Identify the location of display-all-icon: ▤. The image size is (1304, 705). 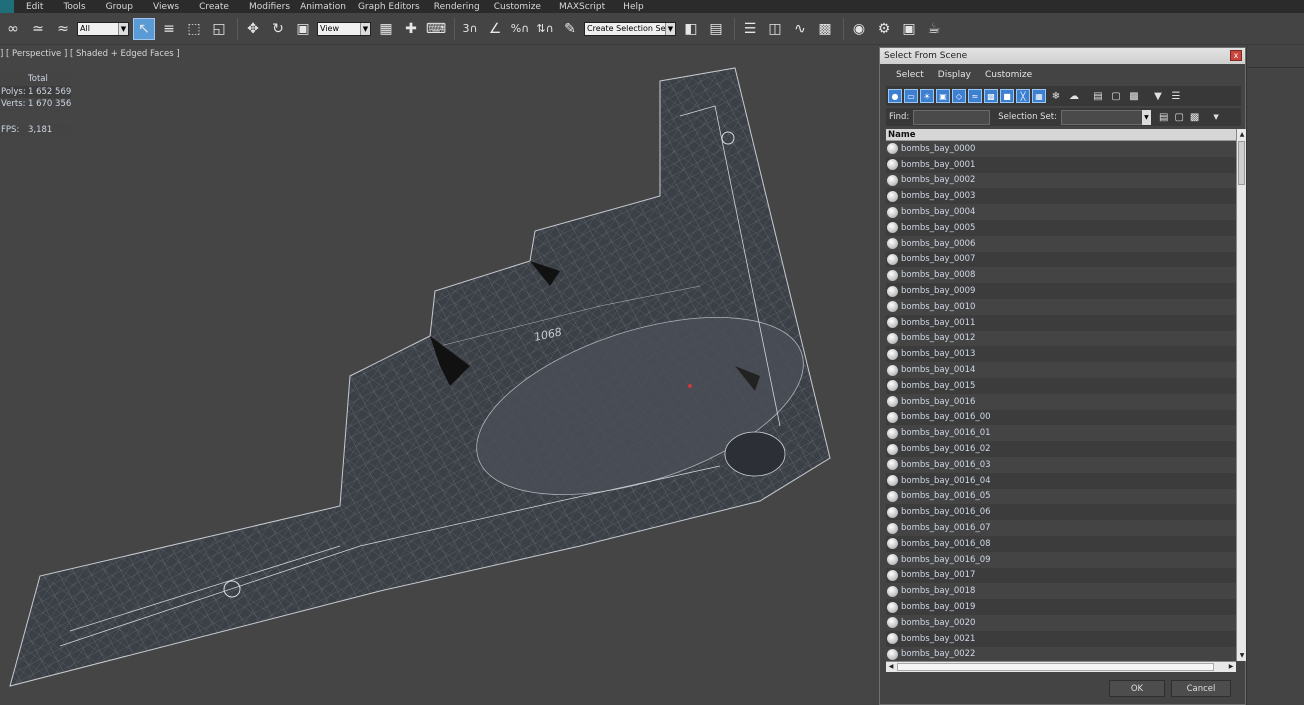
(1098, 96).